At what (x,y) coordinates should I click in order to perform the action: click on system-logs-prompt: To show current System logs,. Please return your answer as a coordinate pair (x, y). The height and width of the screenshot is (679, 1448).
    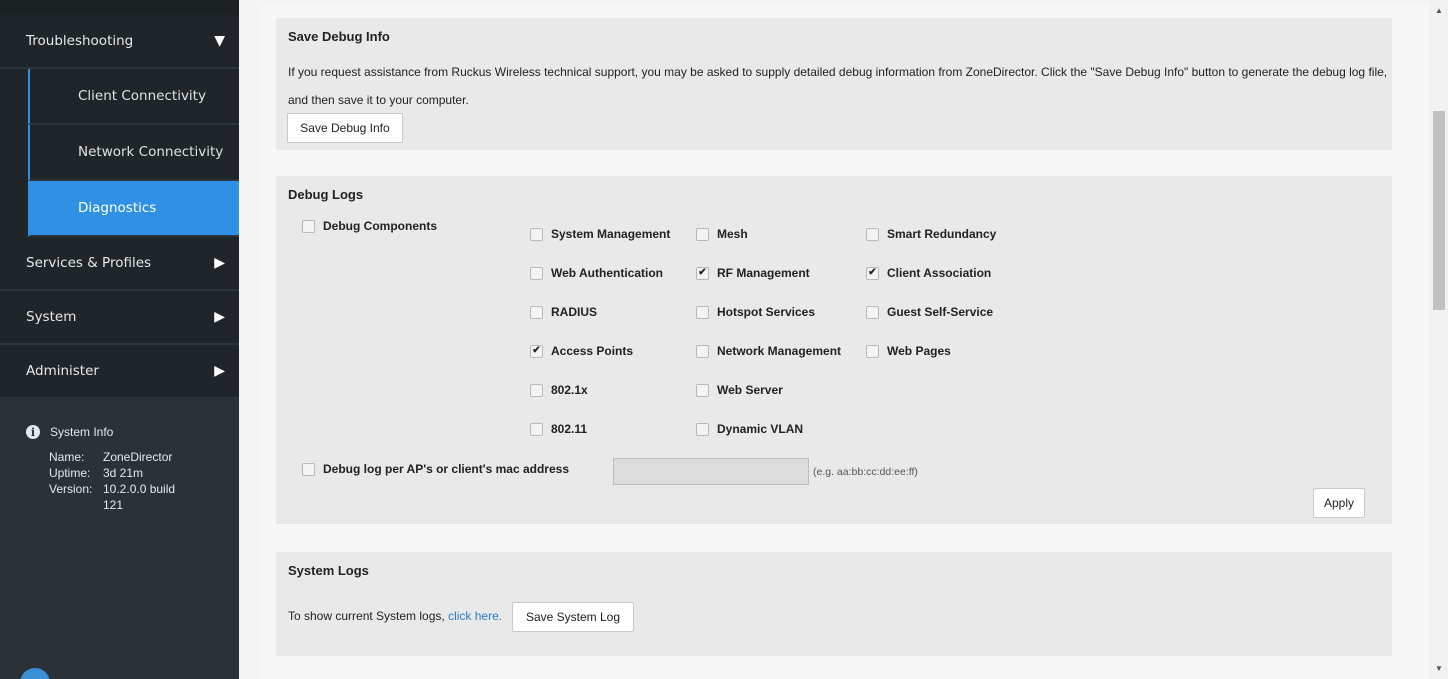
    Looking at the image, I should click on (368, 616).